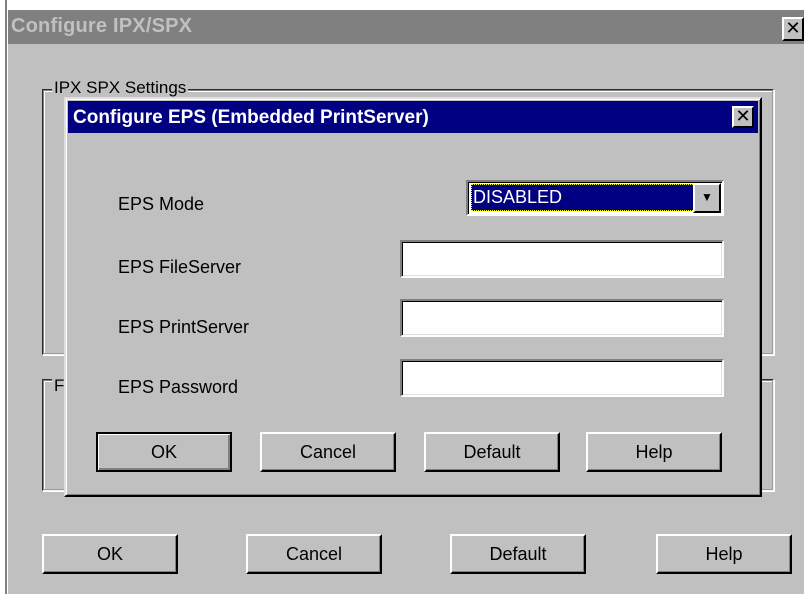  Describe the element at coordinates (120, 88) in the screenshot. I see `ipx-spx-settings-group-label: IPX SPX Settings` at that location.